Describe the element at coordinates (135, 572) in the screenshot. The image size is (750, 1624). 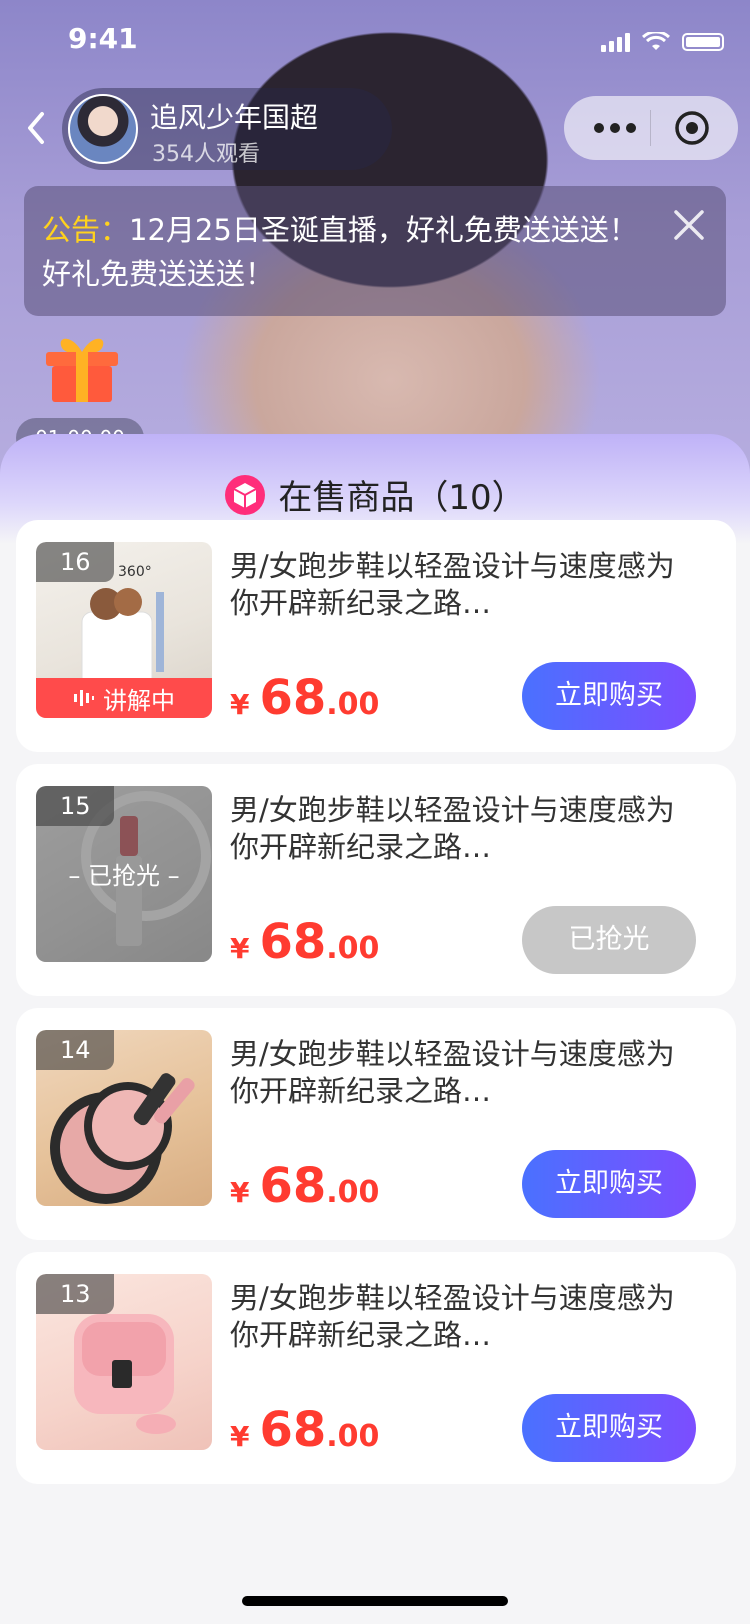
I see `svg-text: 360°` at that location.